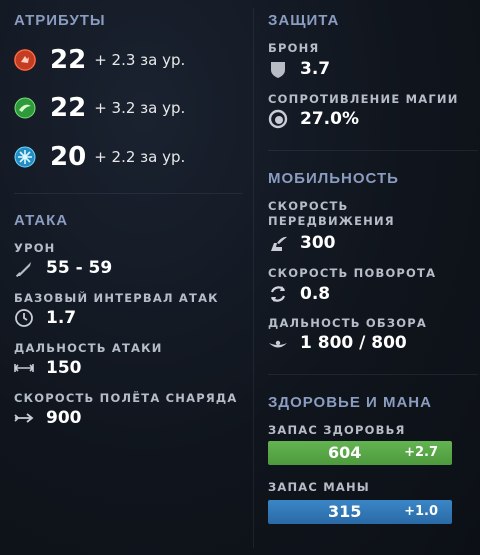  What do you see at coordinates (278, 70) in the screenshot?
I see `shield-icon` at bounding box center [278, 70].